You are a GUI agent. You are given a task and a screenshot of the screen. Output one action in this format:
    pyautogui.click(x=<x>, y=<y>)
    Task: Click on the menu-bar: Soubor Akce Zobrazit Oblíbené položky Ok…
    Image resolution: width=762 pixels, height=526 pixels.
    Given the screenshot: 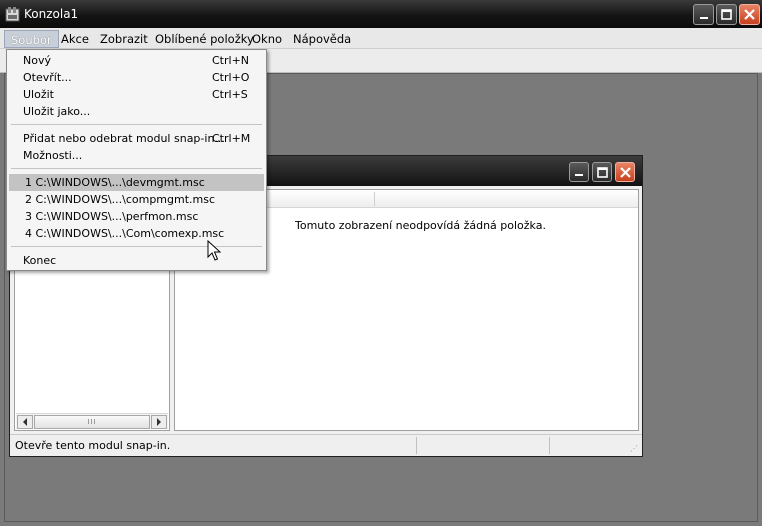 What is the action you would take?
    pyautogui.click(x=381, y=38)
    